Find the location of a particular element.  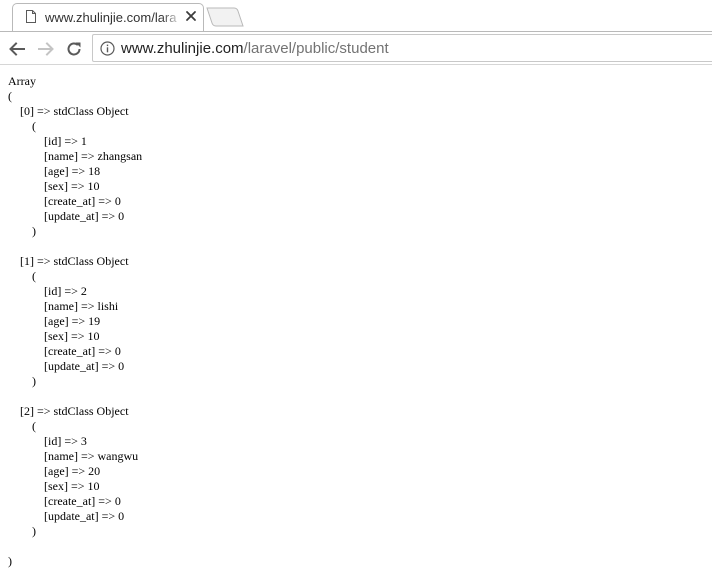

url-text: www.zhulinjie.com/laravel/public/student is located at coordinates (255, 49).